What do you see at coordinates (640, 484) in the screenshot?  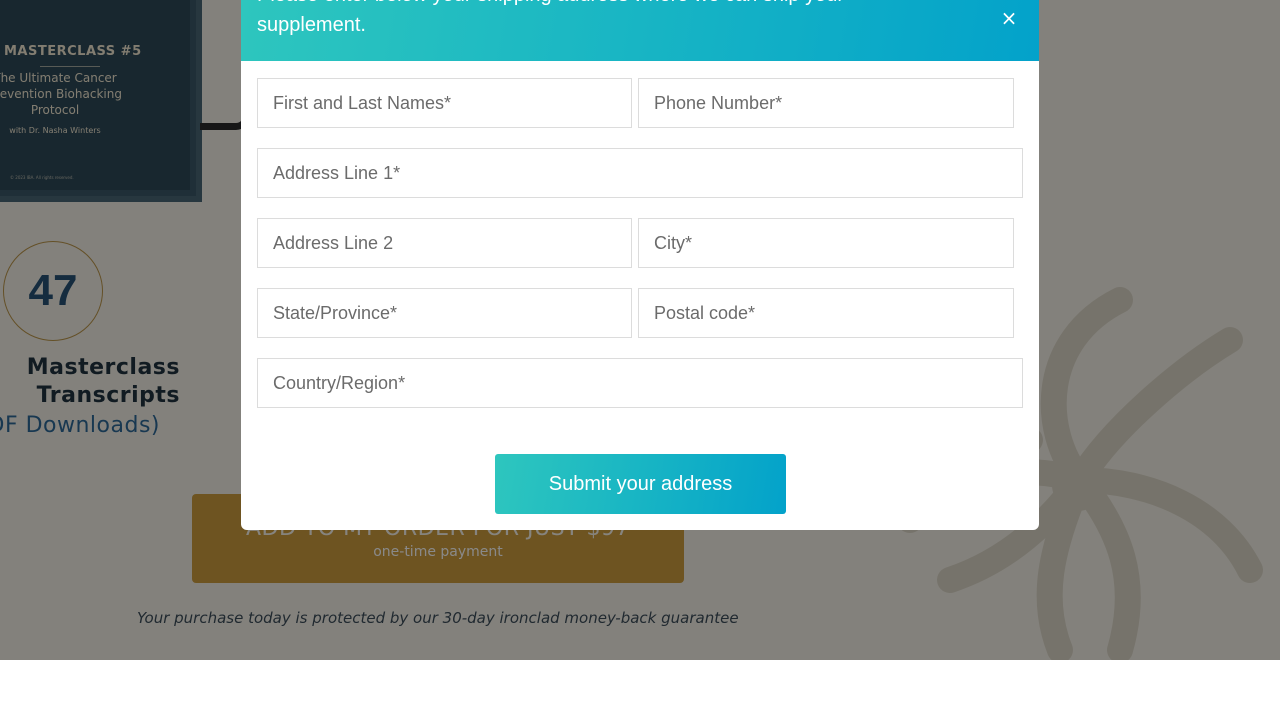 I see `submit-address-button: Submit your address` at bounding box center [640, 484].